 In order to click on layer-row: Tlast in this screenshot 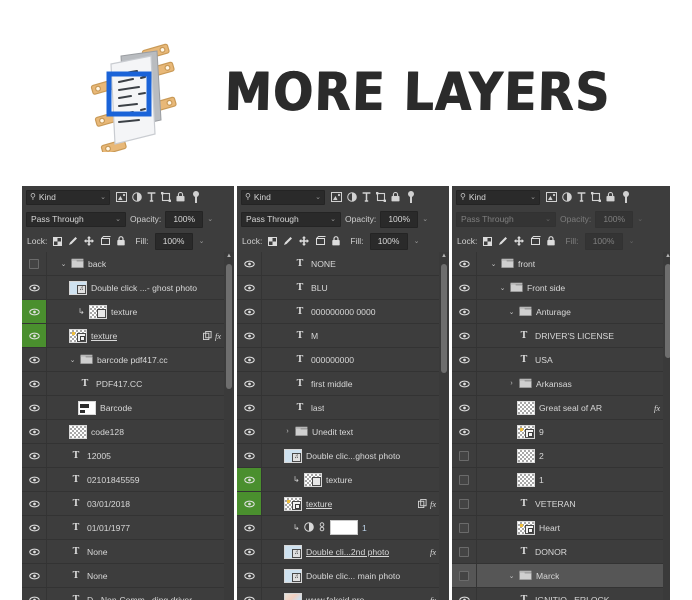, I will do `click(343, 408)`.